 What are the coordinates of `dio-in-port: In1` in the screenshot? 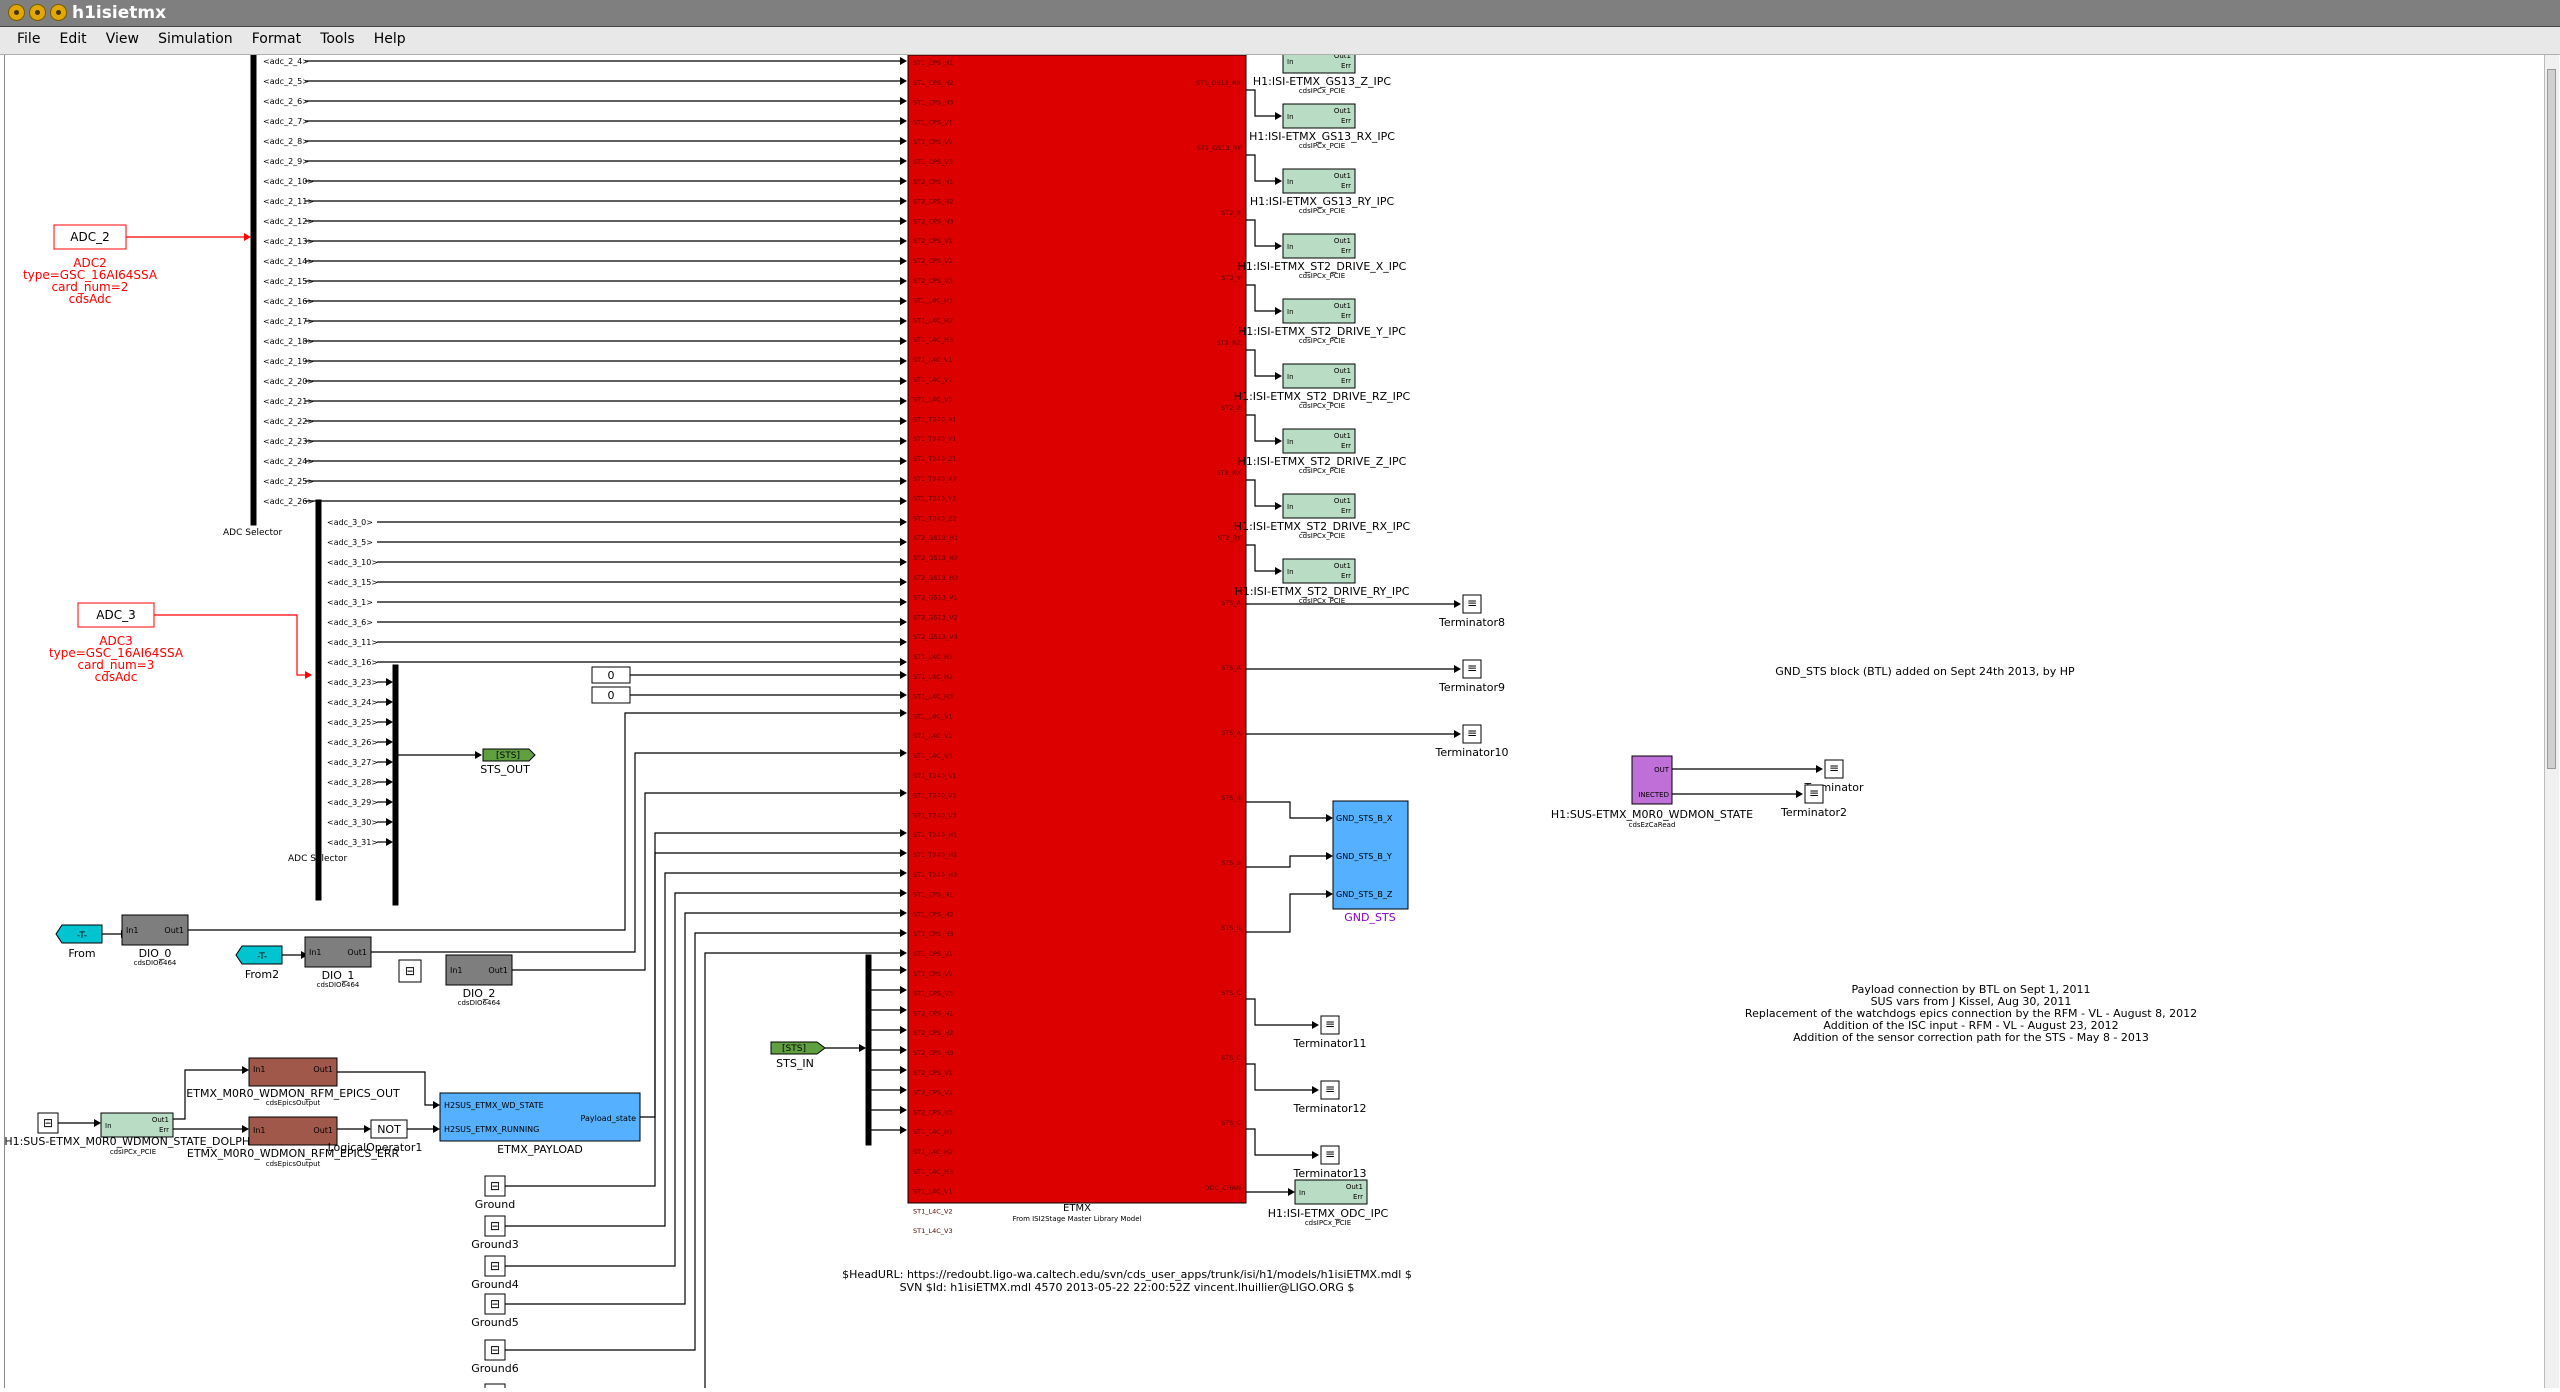 It's located at (456, 970).